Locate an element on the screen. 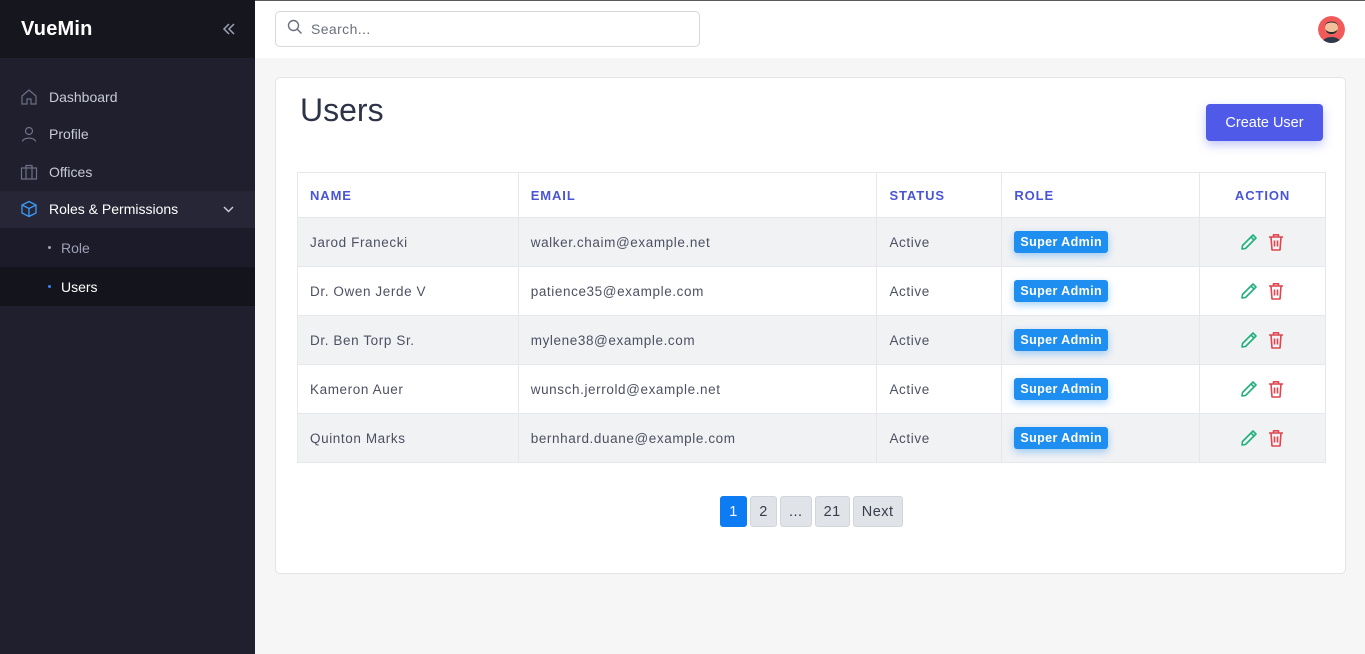  column-header-role: ROLE is located at coordinates (1101, 195).